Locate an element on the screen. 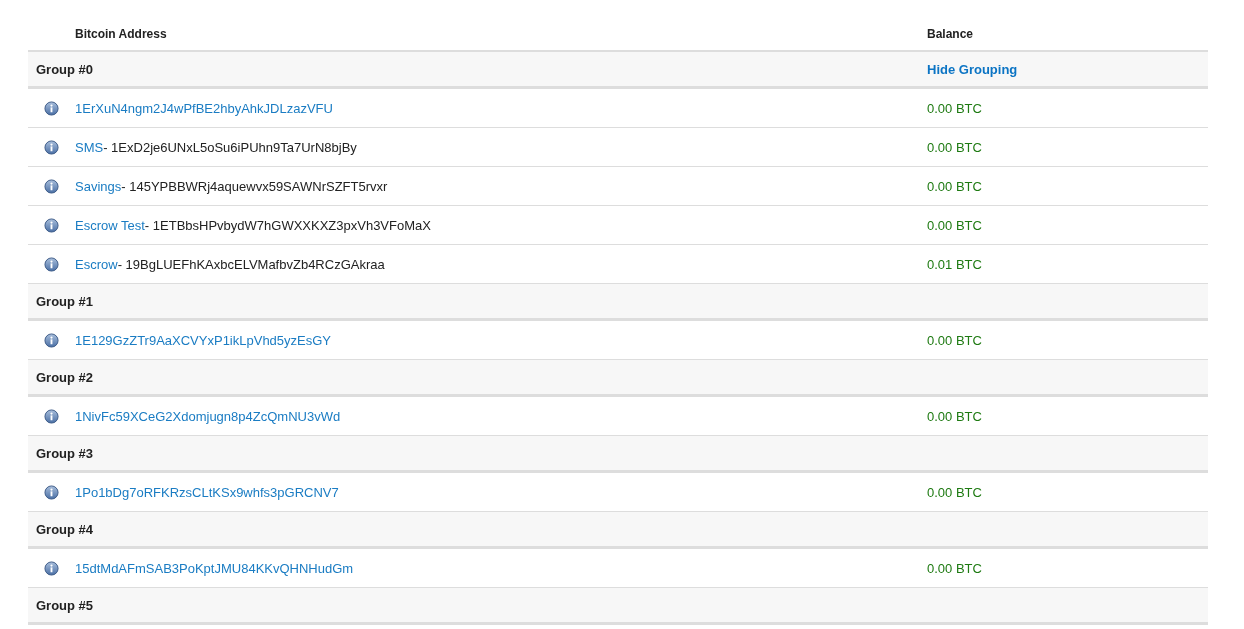 The width and height of the screenshot is (1244, 629). group-title: Group #3 is located at coordinates (65, 453).